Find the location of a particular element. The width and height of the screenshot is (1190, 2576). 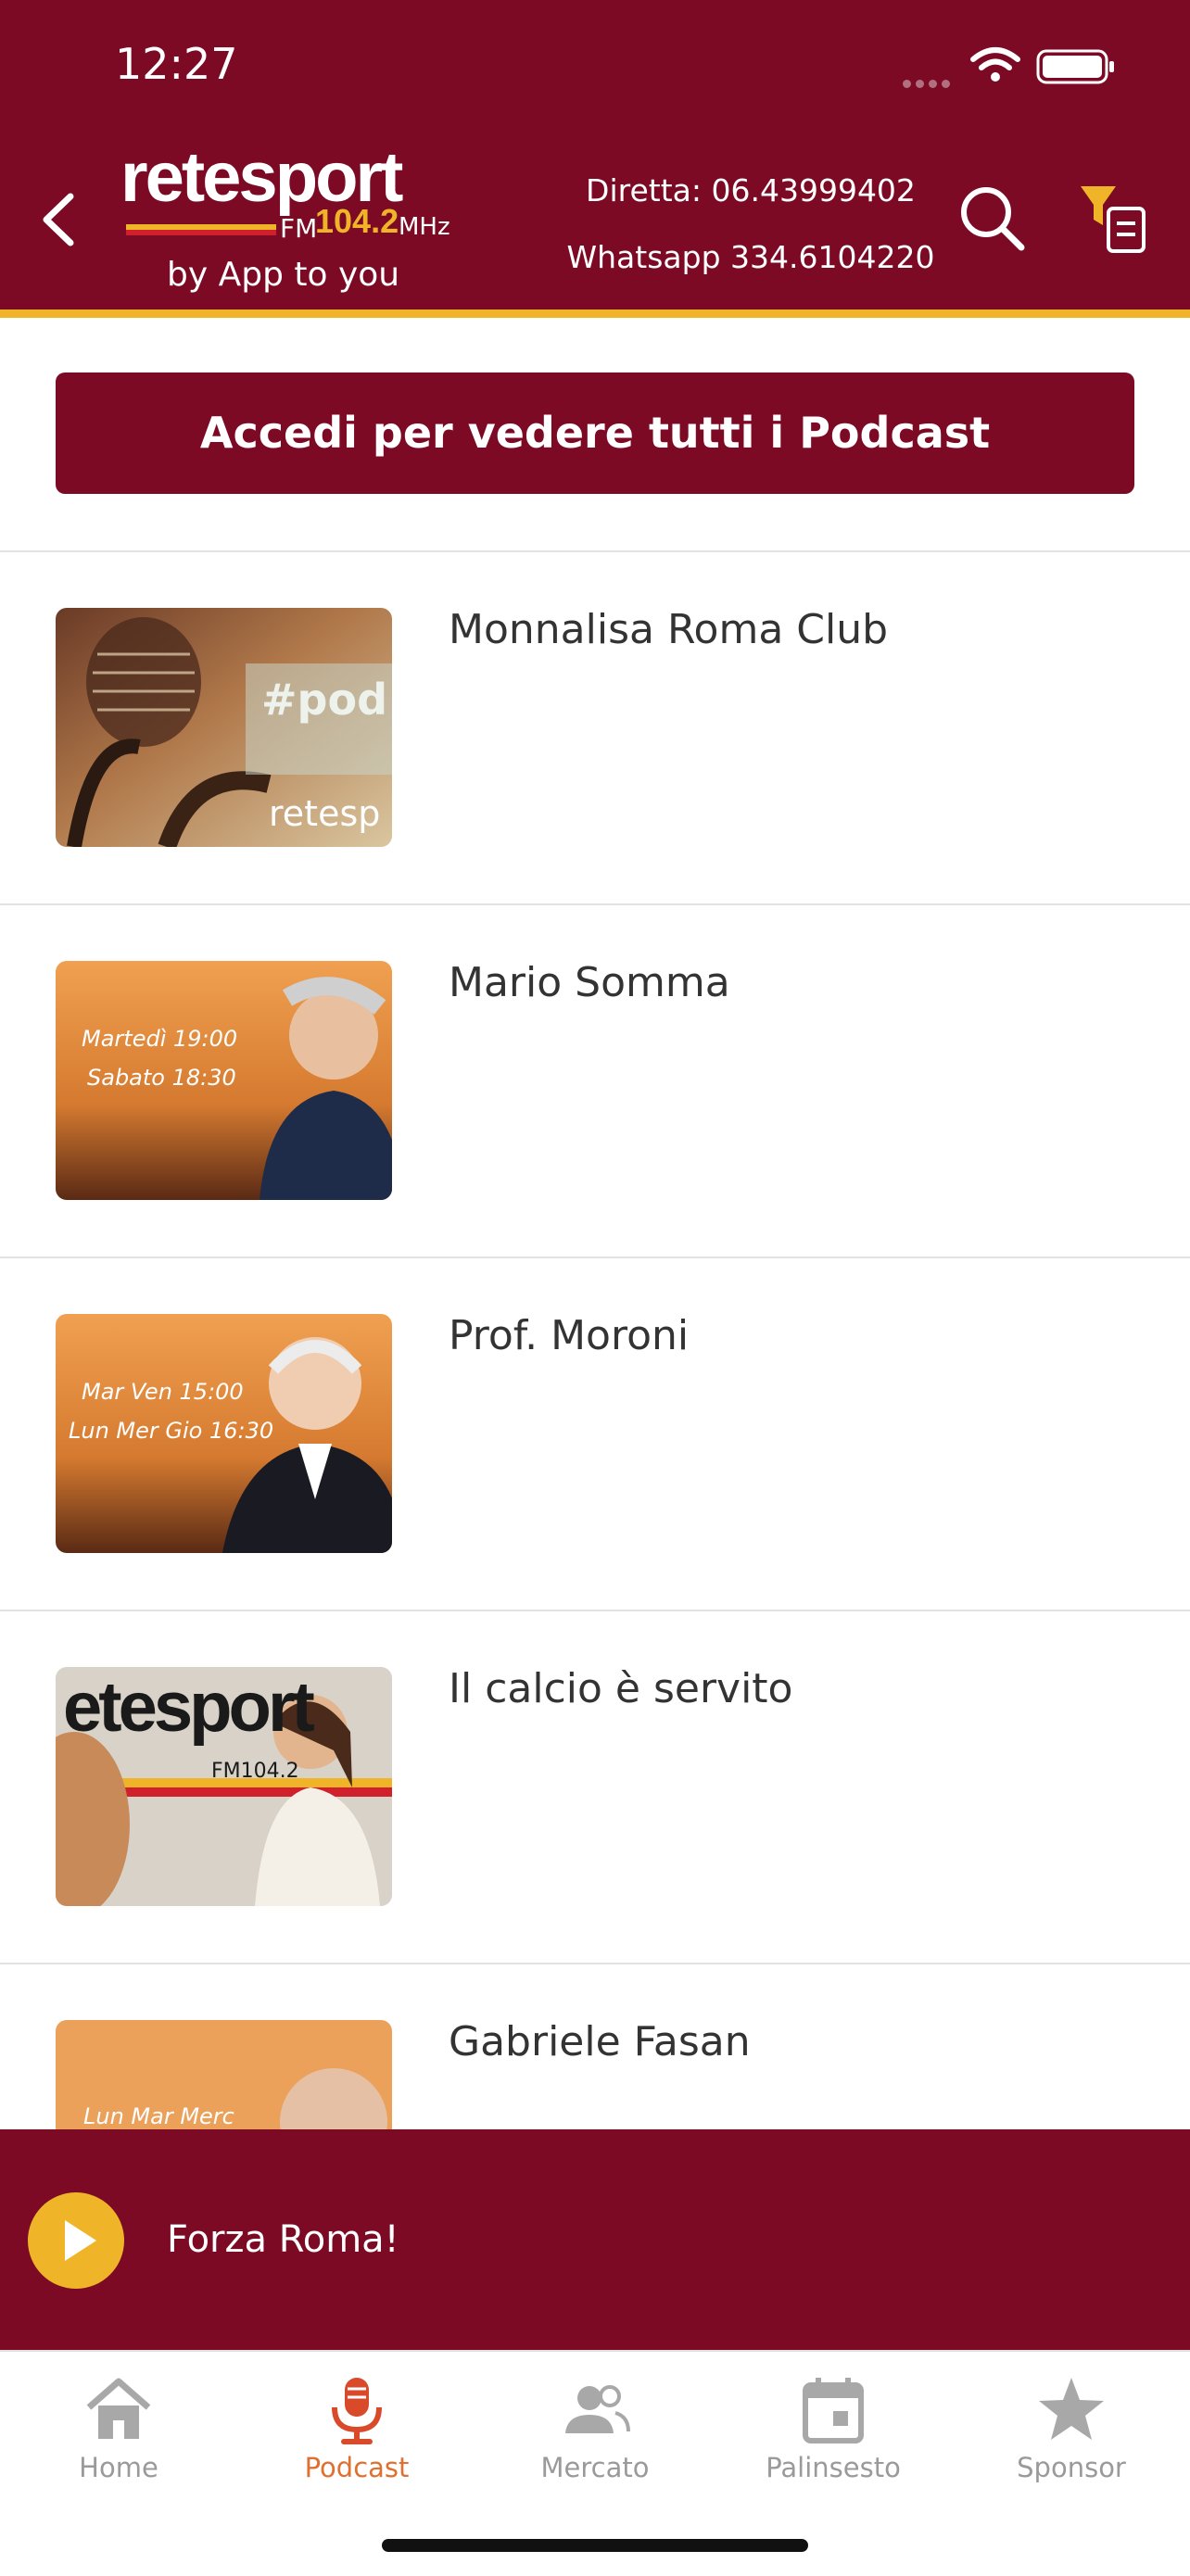

tab-home: Home is located at coordinates (118, 2427).